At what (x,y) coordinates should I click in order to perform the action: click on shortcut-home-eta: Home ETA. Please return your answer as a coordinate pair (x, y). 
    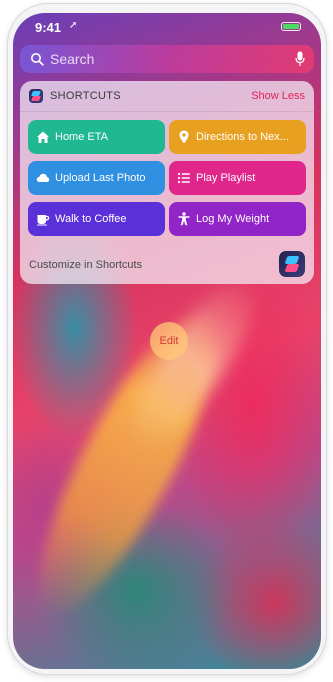
    Looking at the image, I should click on (96, 137).